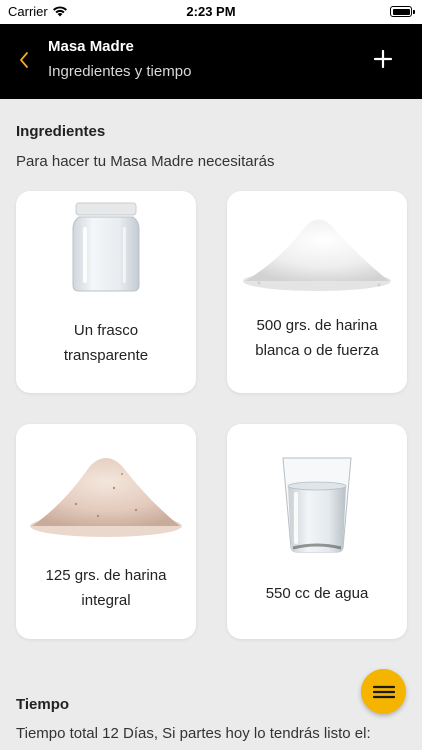 This screenshot has width=422, height=750. What do you see at coordinates (61, 131) in the screenshot?
I see `ingredients-heading: Ingredientes` at bounding box center [61, 131].